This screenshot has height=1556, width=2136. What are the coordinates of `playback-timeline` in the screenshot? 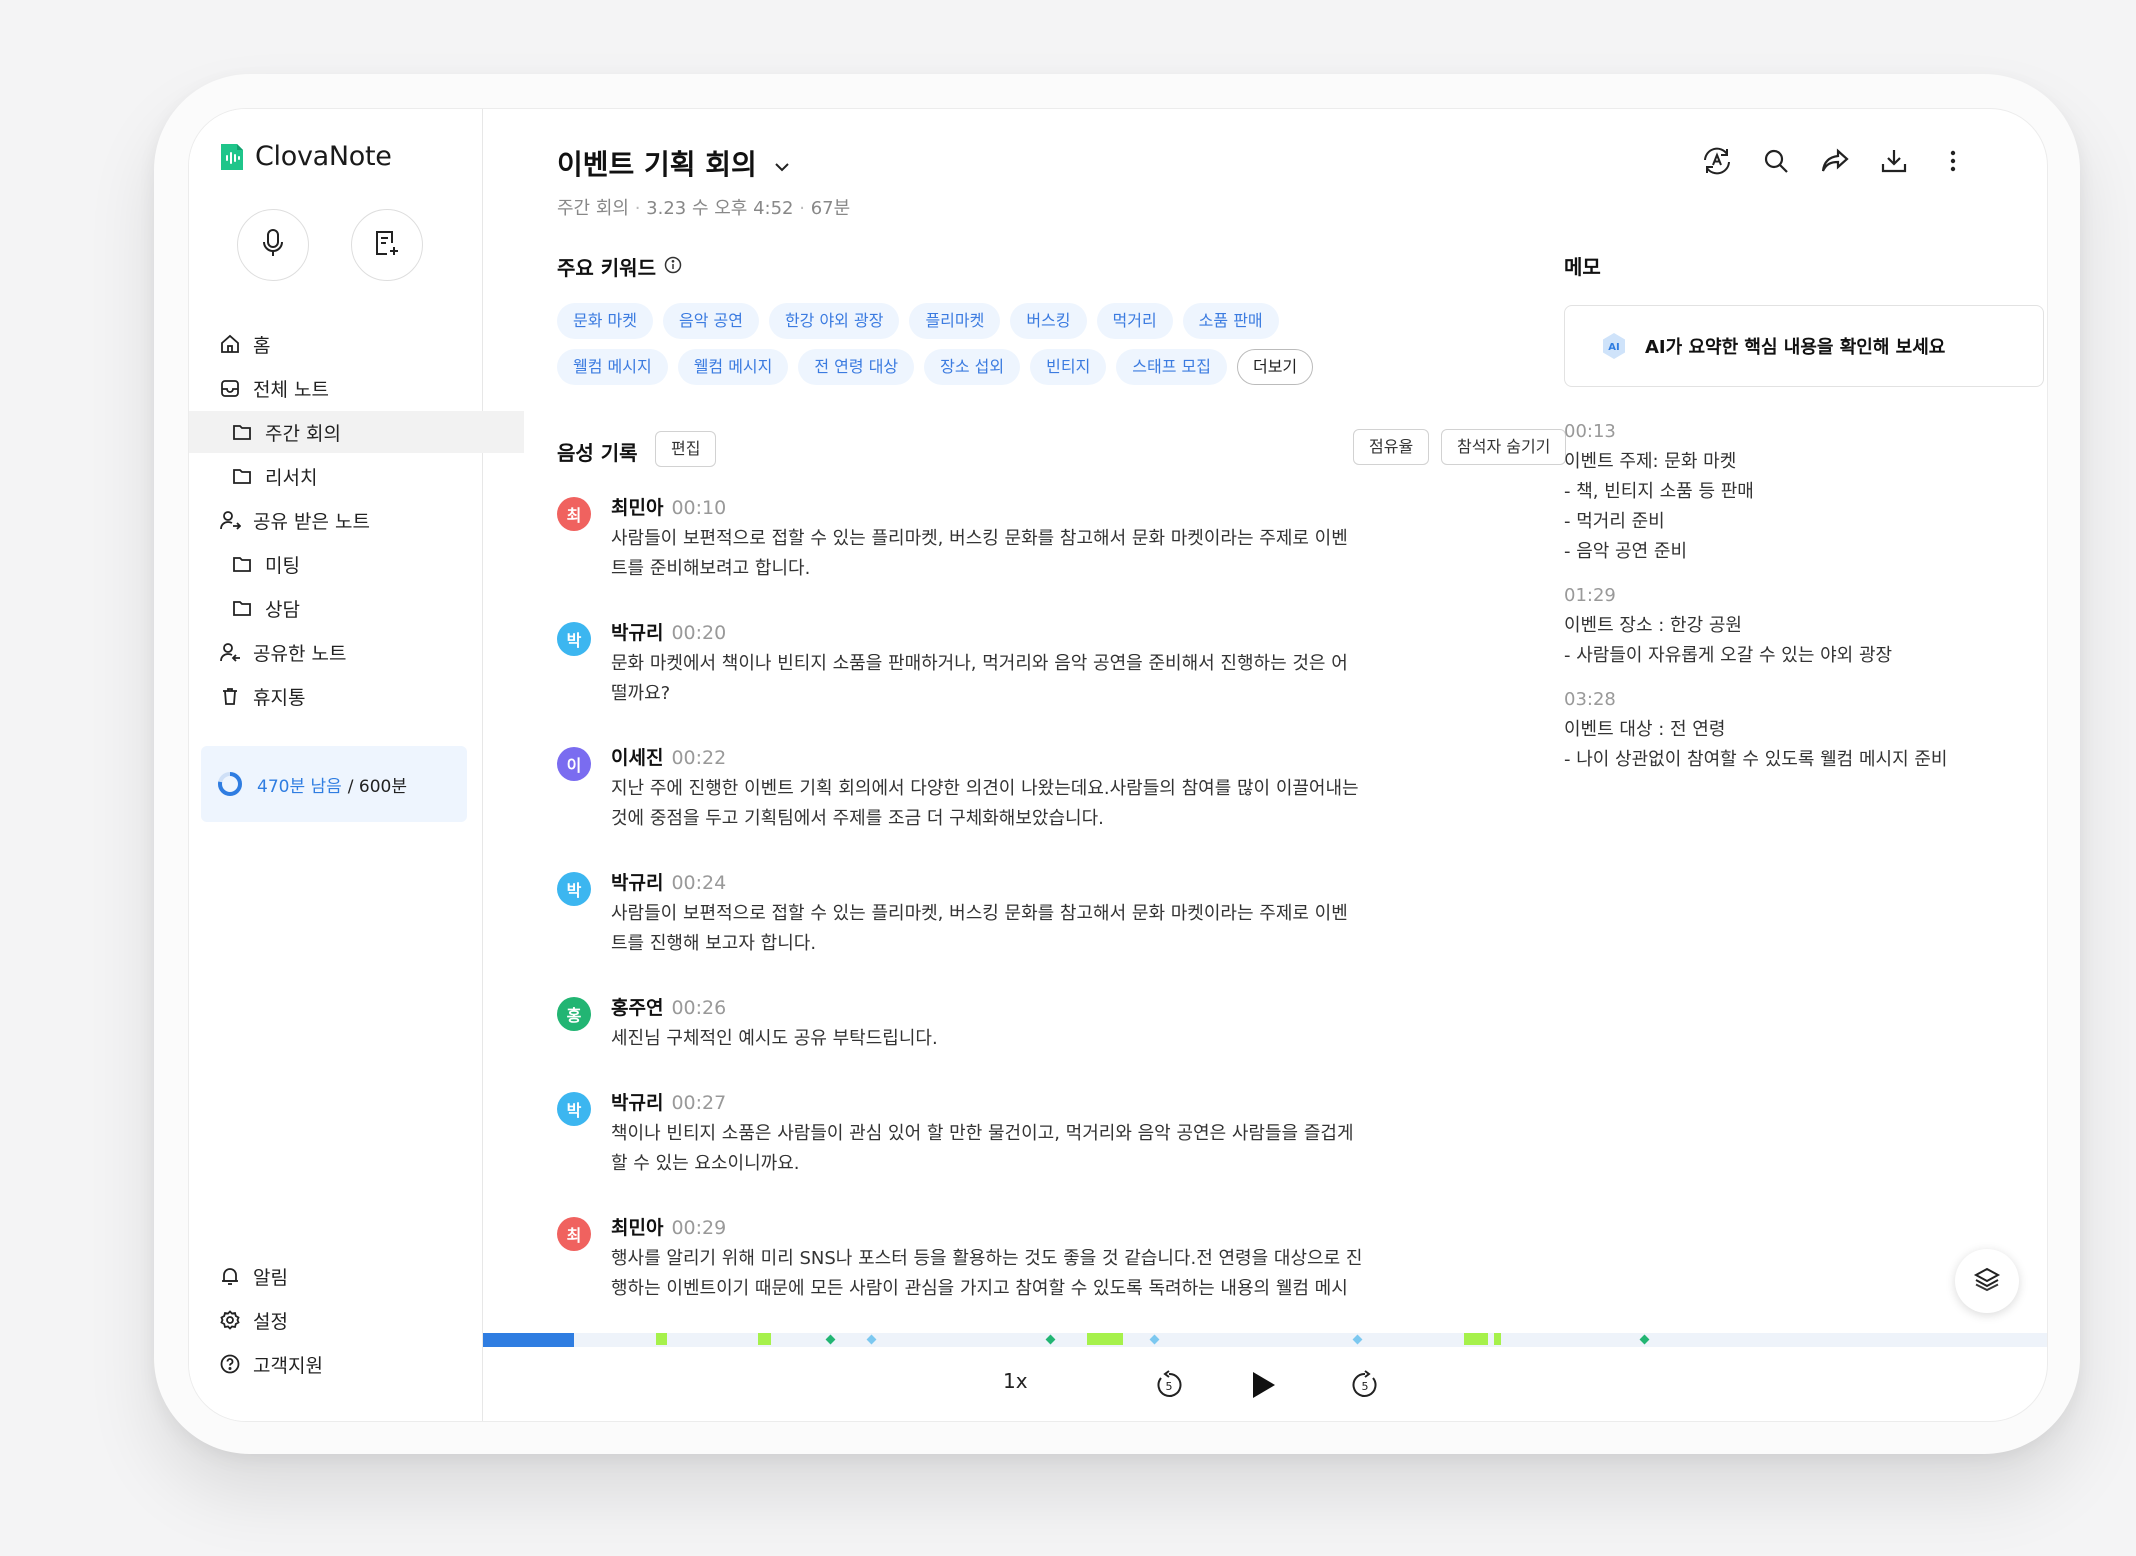 It's located at (1265, 1340).